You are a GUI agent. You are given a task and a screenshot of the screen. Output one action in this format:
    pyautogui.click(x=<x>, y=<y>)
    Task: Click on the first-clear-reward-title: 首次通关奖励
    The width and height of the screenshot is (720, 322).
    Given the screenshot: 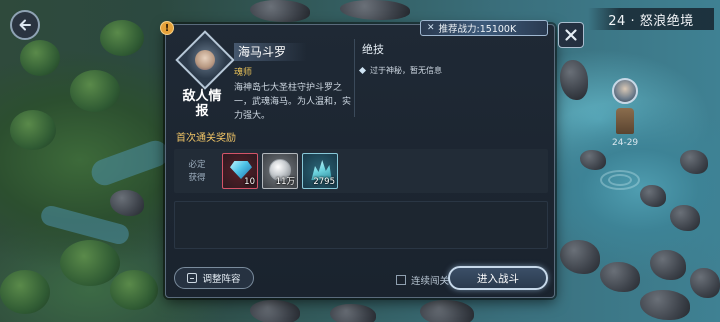 What is the action you would take?
    pyautogui.click(x=206, y=138)
    